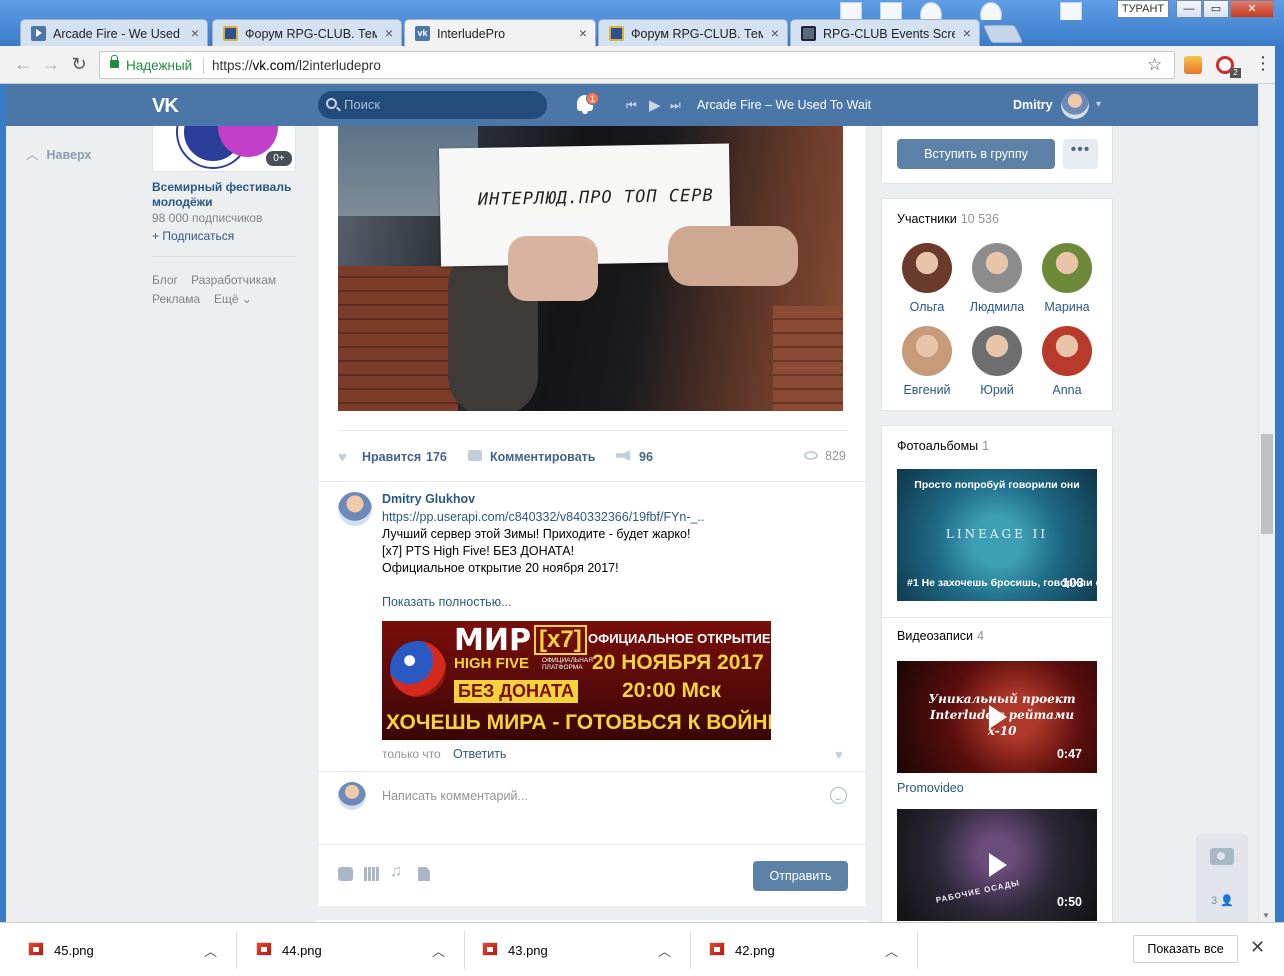  What do you see at coordinates (943, 446) in the screenshot?
I see `photo-albums-title: Фотоальбомы 1` at bounding box center [943, 446].